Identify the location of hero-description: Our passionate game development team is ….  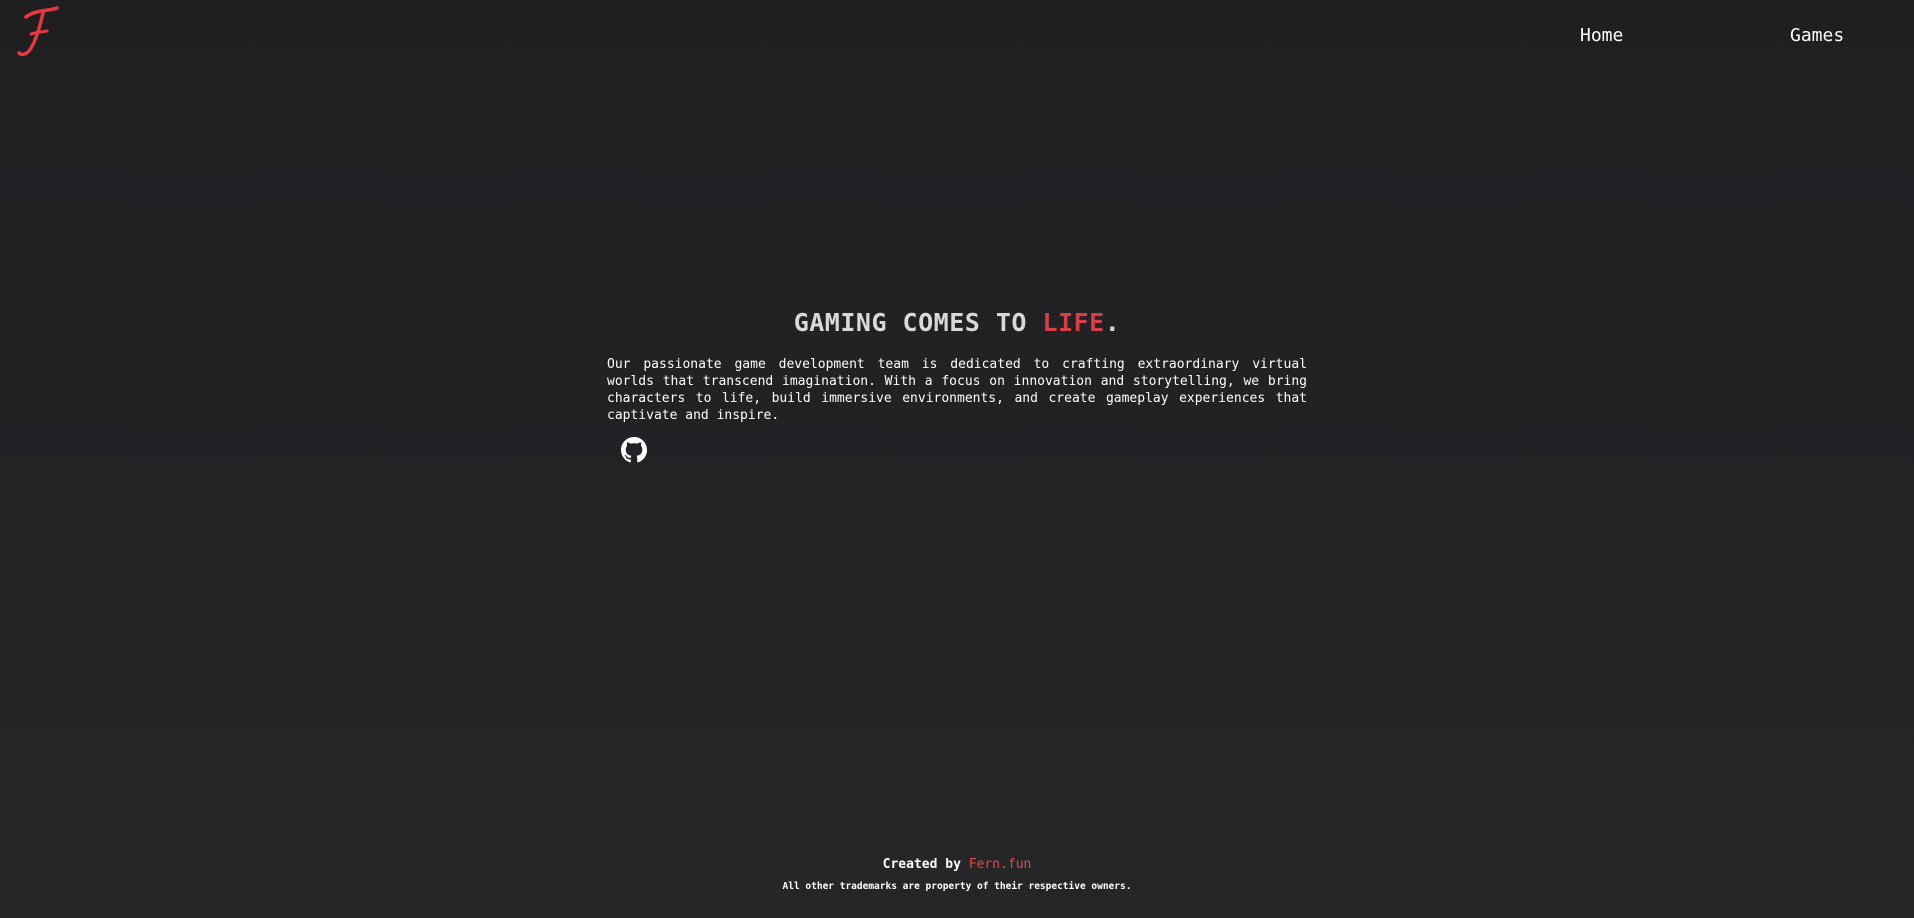
(957, 390).